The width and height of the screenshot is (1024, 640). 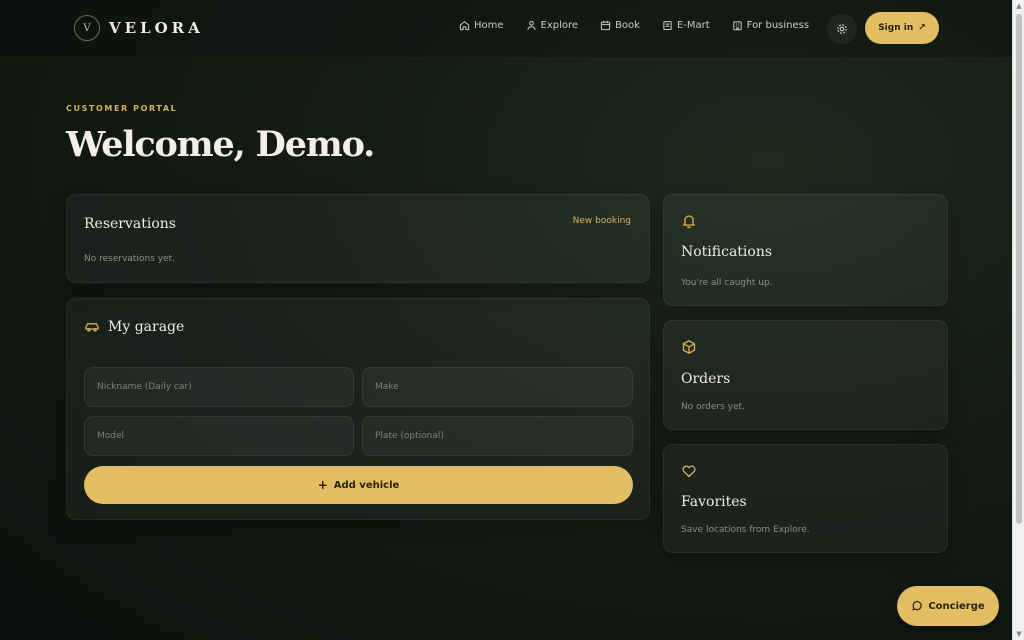 What do you see at coordinates (531, 25) in the screenshot?
I see `user-icon` at bounding box center [531, 25].